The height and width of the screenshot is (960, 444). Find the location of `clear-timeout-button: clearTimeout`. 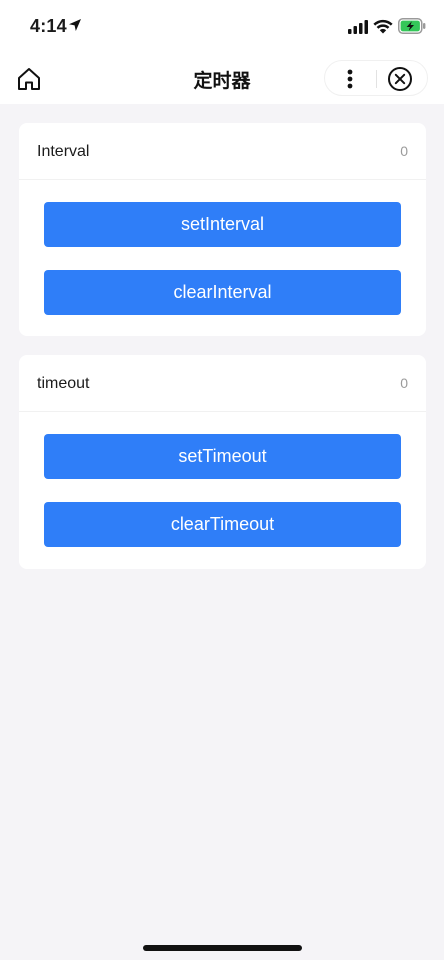

clear-timeout-button: clearTimeout is located at coordinates (222, 524).